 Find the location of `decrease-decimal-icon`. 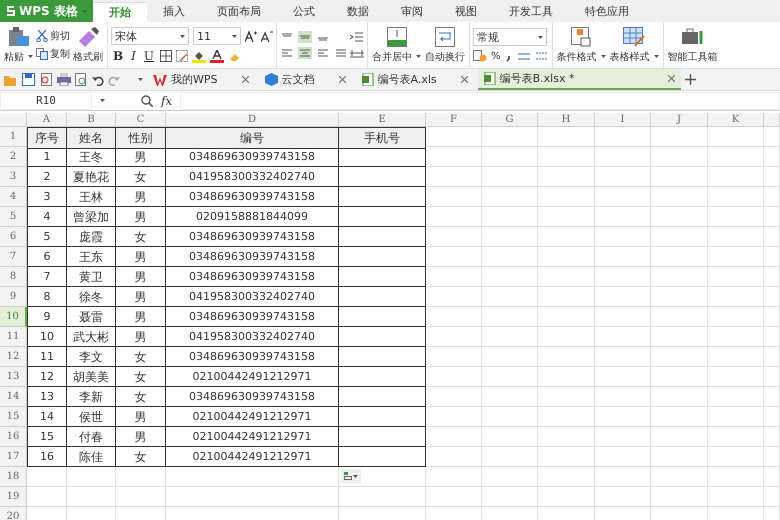

decrease-decimal-icon is located at coordinates (541, 56).